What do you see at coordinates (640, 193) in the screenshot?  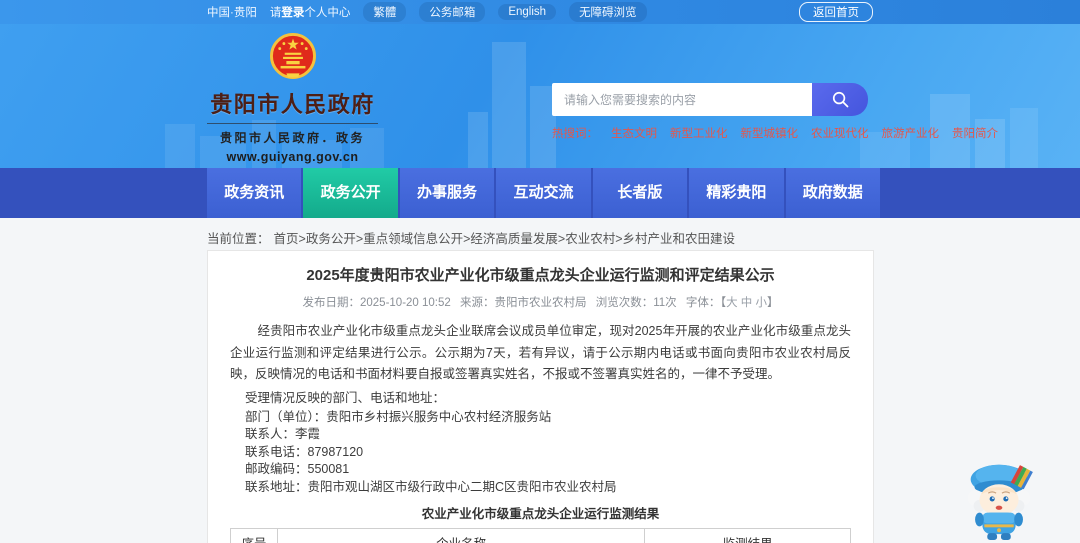 I see `nav-tab-zhangzheban: 长者版` at bounding box center [640, 193].